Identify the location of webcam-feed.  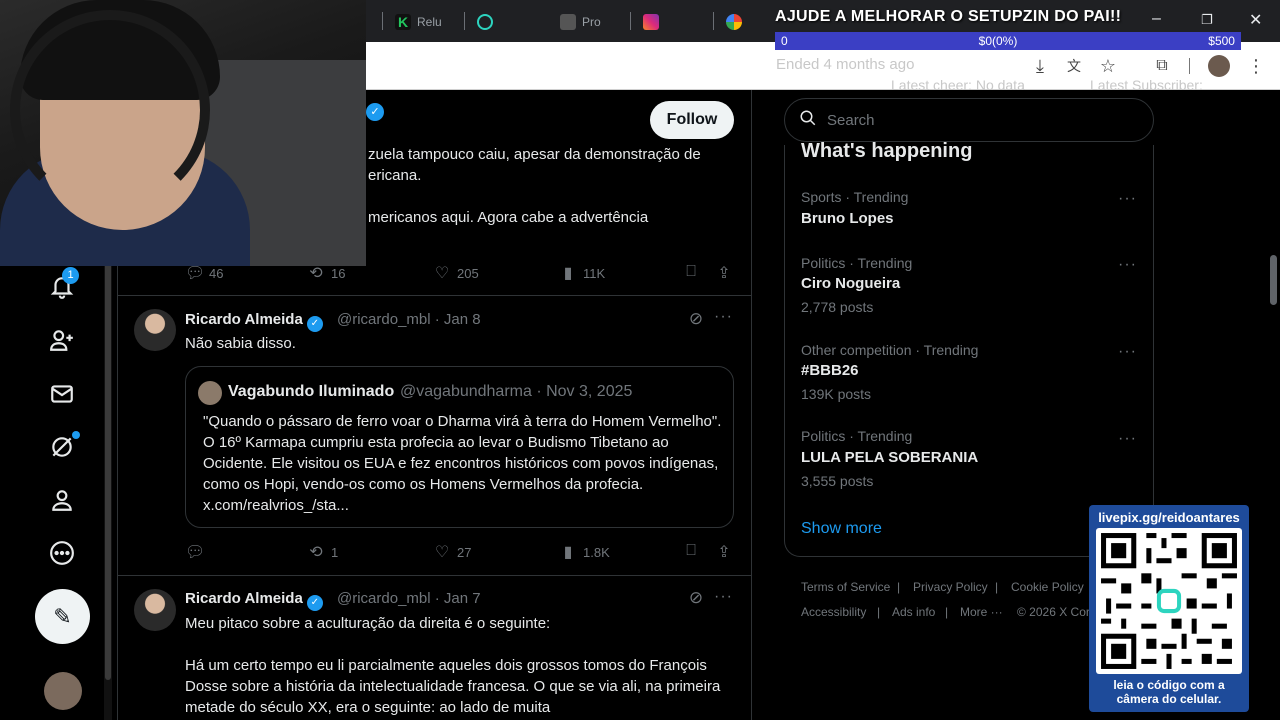
(183, 133).